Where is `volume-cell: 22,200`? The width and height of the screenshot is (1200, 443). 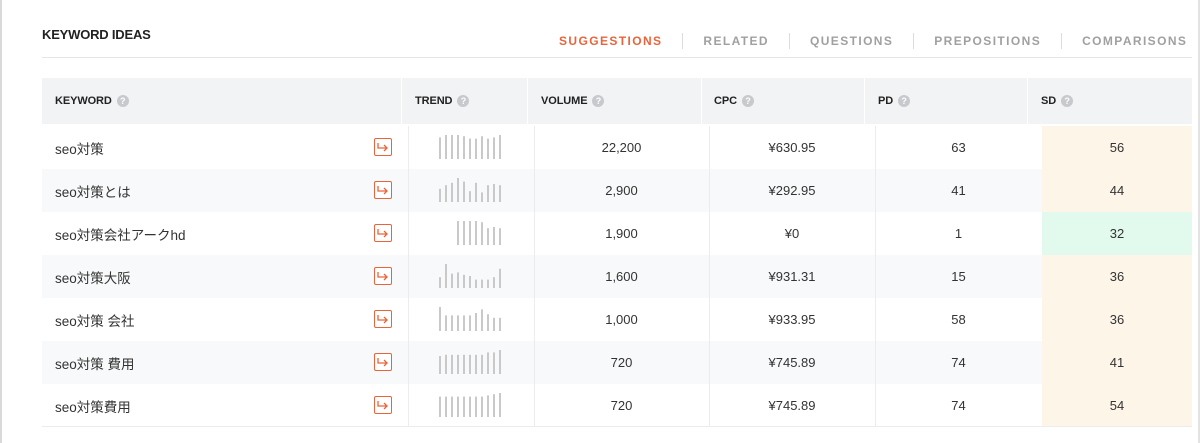
volume-cell: 22,200 is located at coordinates (621, 147).